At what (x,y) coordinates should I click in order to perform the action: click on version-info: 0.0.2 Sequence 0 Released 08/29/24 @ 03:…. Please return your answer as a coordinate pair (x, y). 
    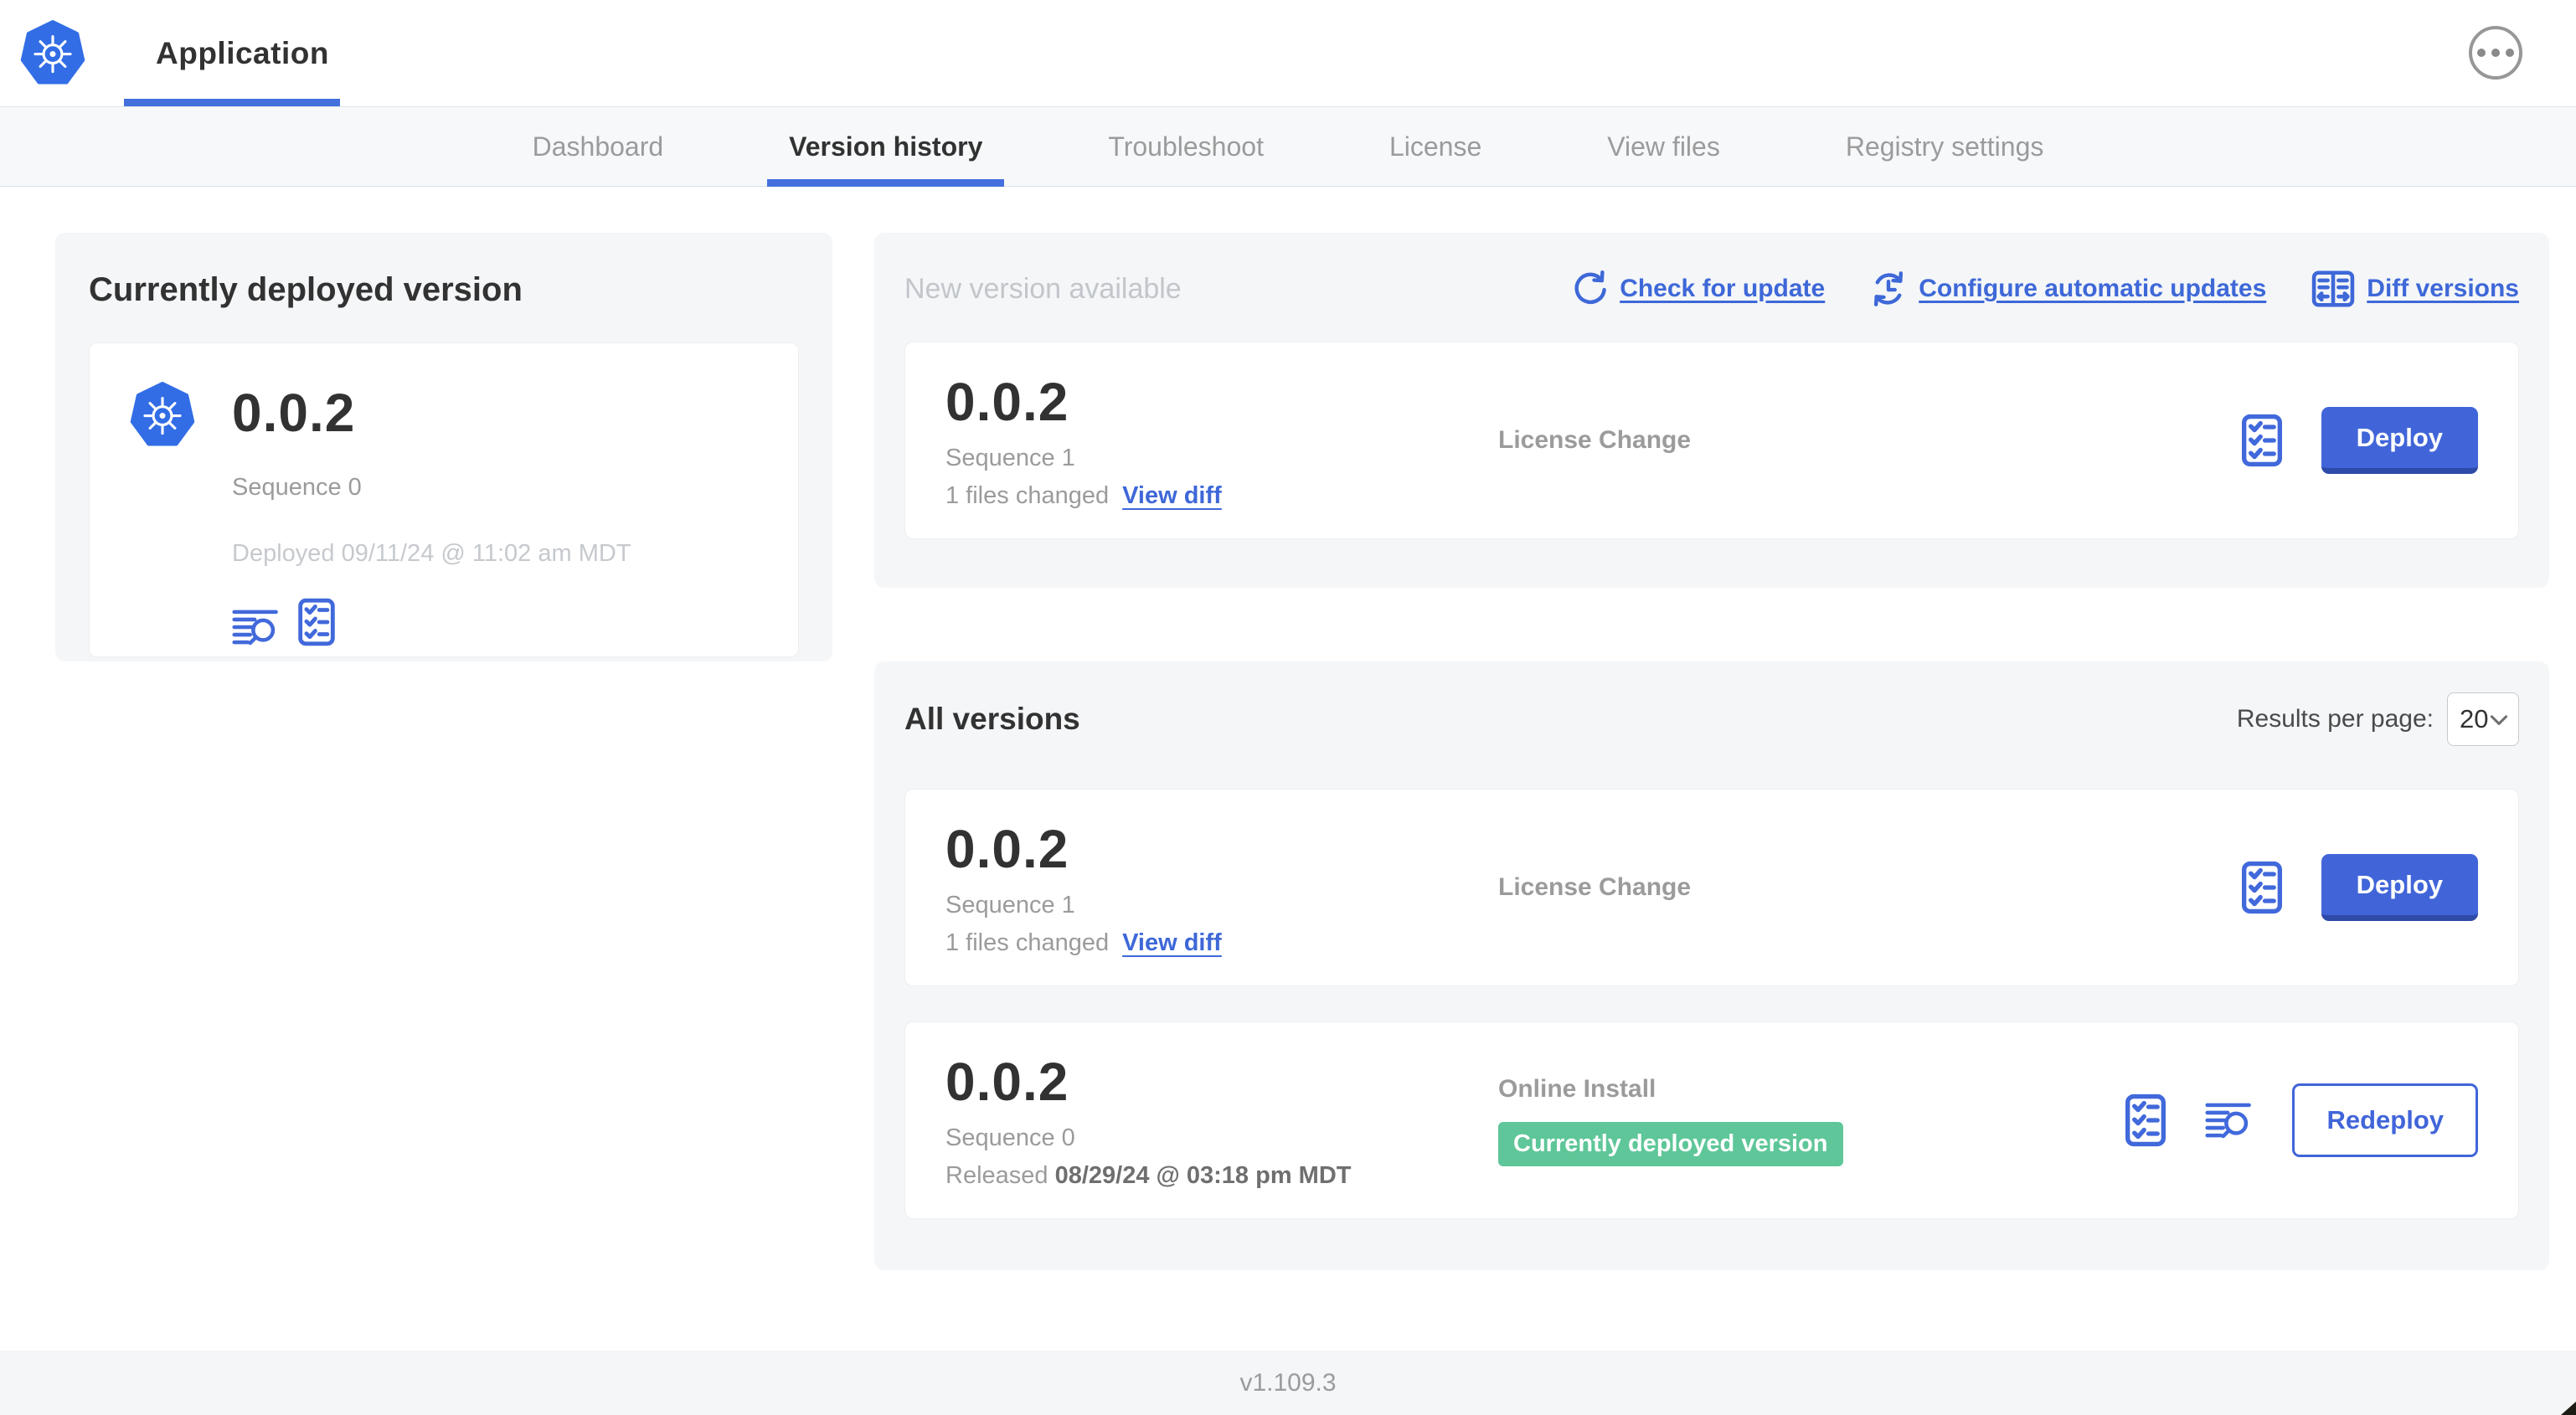
    Looking at the image, I should click on (1221, 1120).